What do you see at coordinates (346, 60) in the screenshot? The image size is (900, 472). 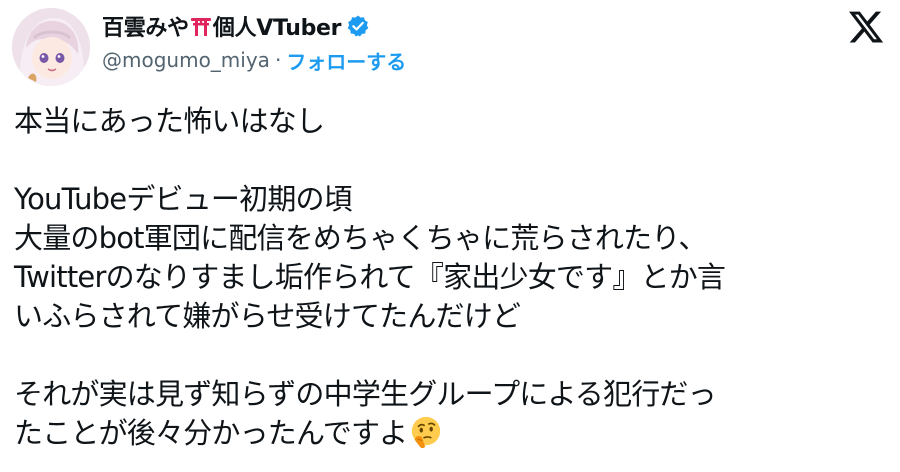 I see `follow-button: フォローする` at bounding box center [346, 60].